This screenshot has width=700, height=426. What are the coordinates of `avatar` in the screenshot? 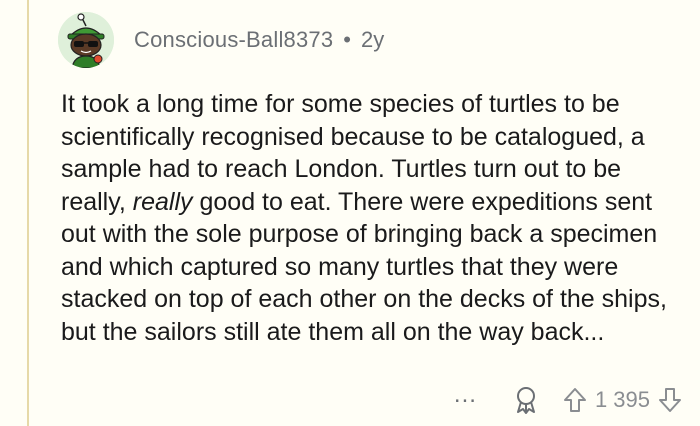 It's located at (86, 40).